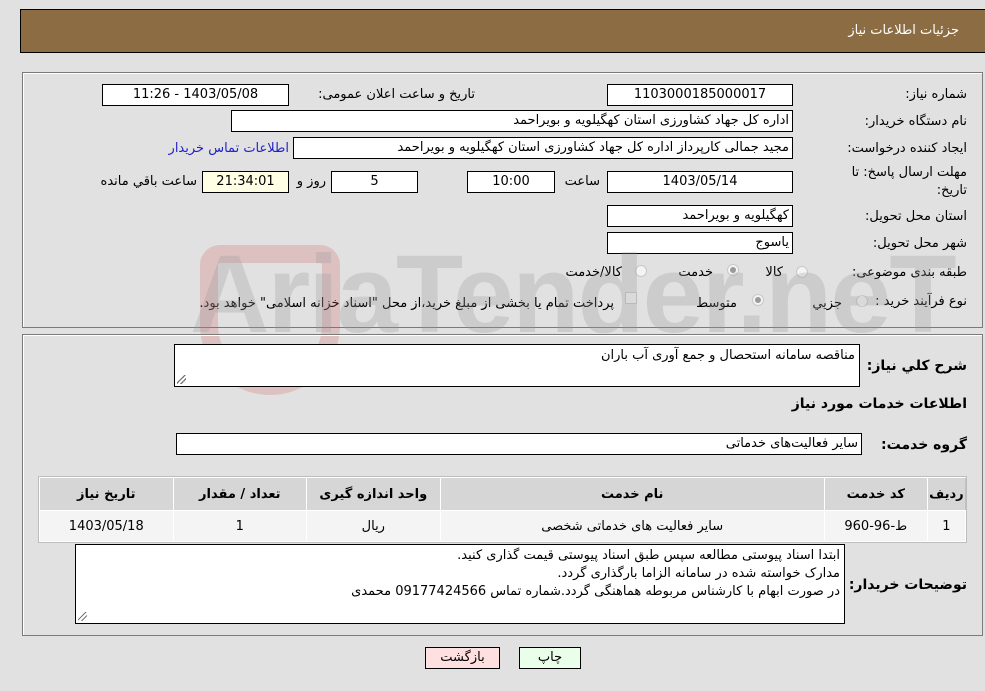 The height and width of the screenshot is (691, 985). Describe the element at coordinates (550, 658) in the screenshot. I see `print-button: چاپ` at that location.